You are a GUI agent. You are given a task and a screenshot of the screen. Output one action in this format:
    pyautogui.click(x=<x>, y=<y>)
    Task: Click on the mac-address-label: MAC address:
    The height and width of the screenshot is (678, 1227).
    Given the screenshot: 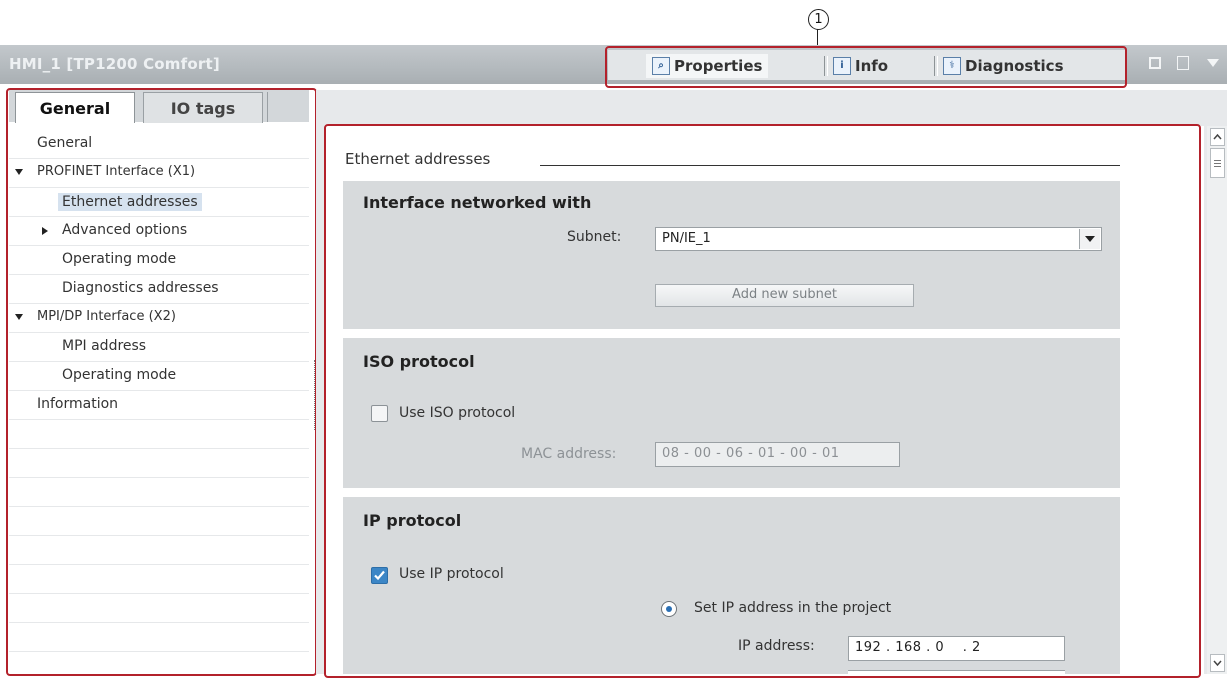 What is the action you would take?
    pyautogui.click(x=569, y=454)
    